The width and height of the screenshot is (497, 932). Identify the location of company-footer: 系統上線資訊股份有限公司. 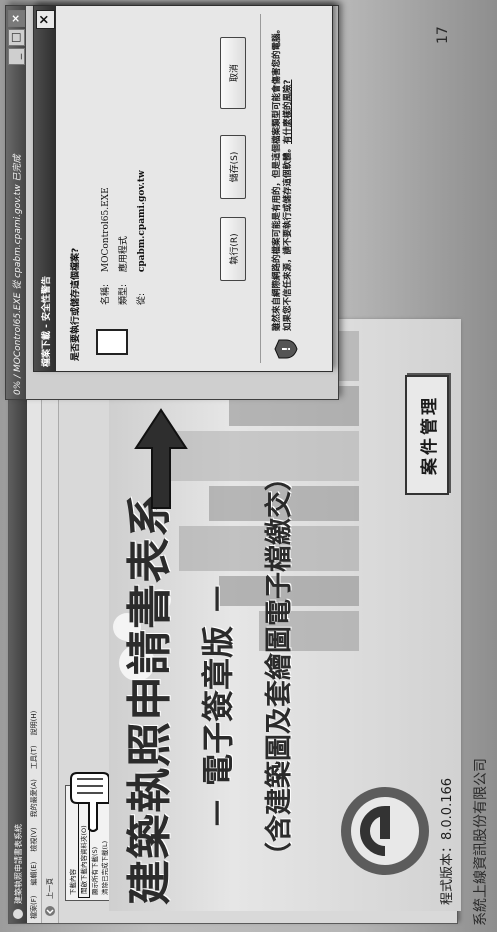
(481, 842).